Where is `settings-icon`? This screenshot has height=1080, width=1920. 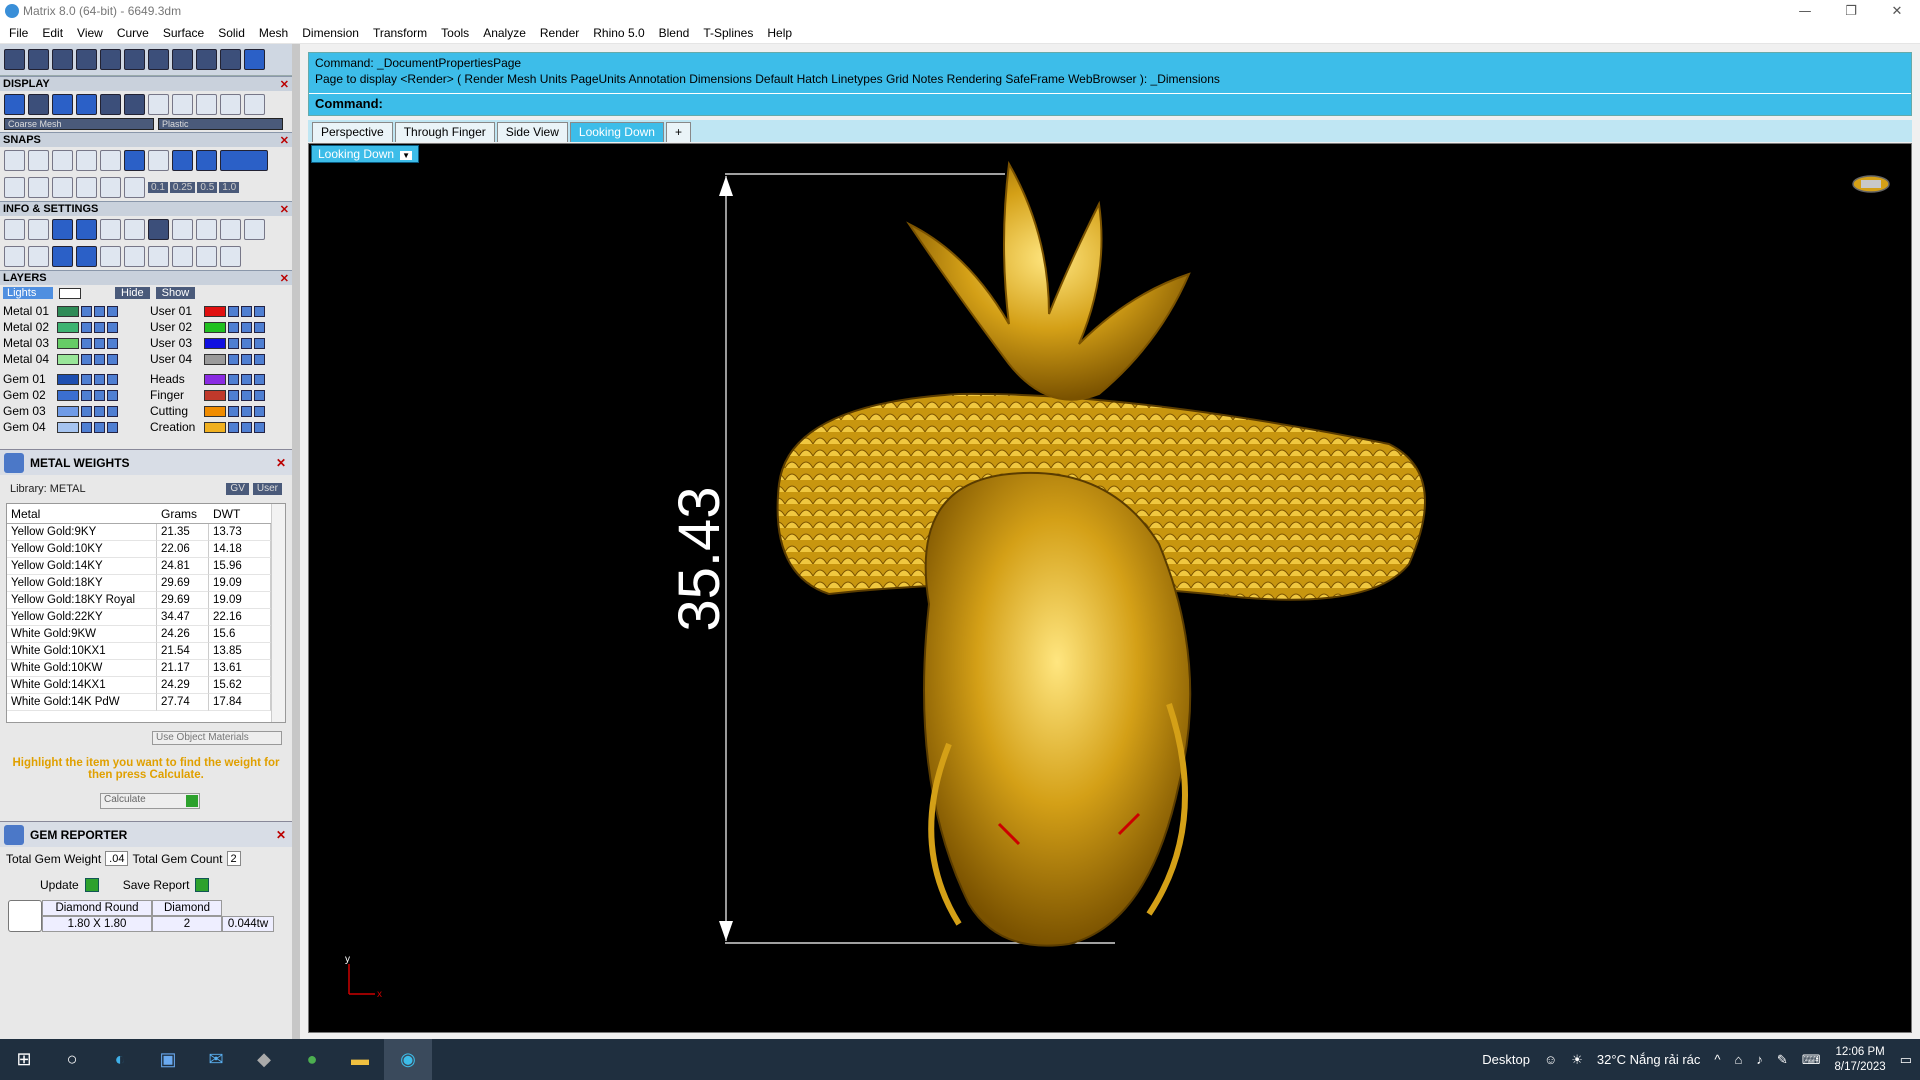 settings-icon is located at coordinates (14, 229).